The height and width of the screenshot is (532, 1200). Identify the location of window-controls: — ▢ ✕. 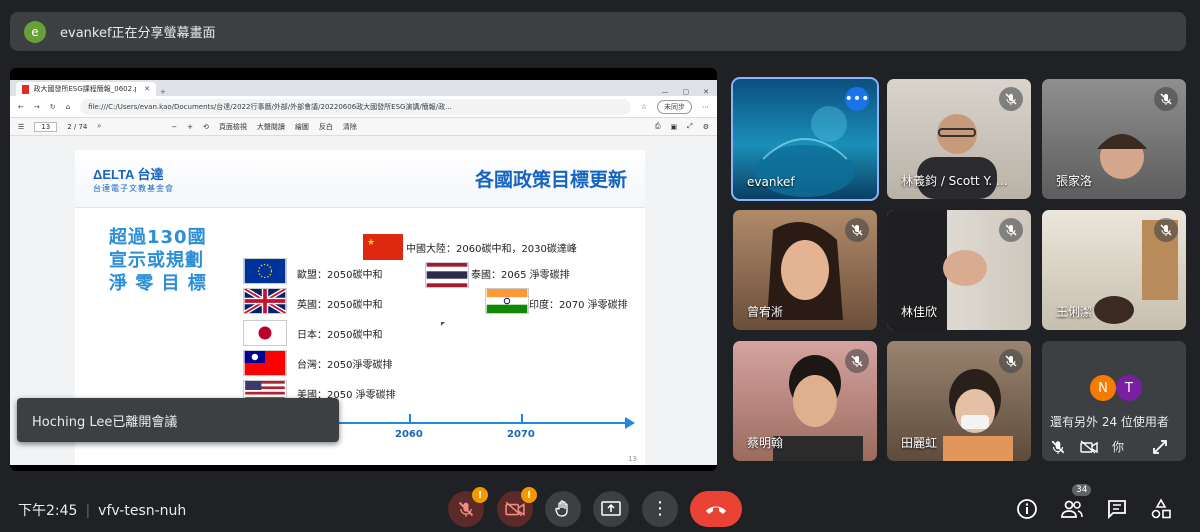
(690, 92).